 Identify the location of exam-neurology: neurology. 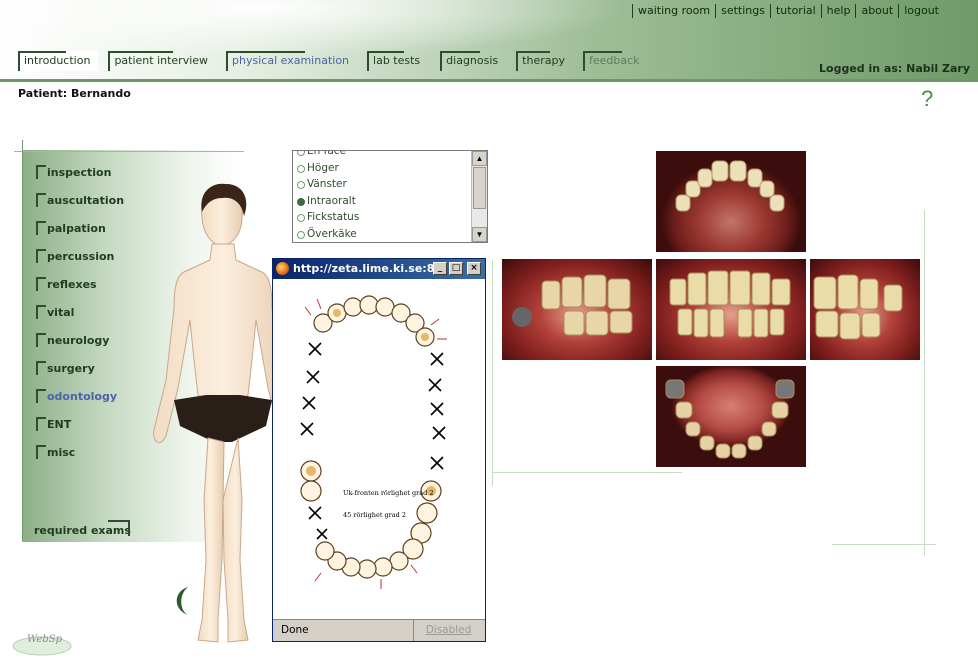
(72, 341).